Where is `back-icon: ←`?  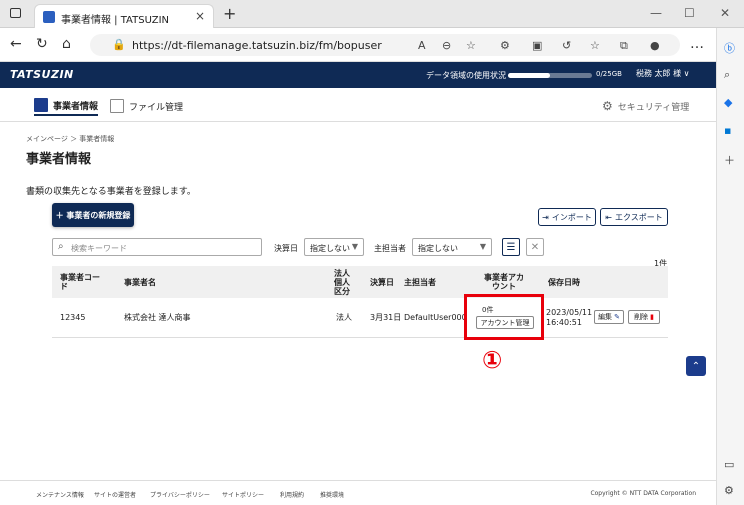 back-icon: ← is located at coordinates (16, 44).